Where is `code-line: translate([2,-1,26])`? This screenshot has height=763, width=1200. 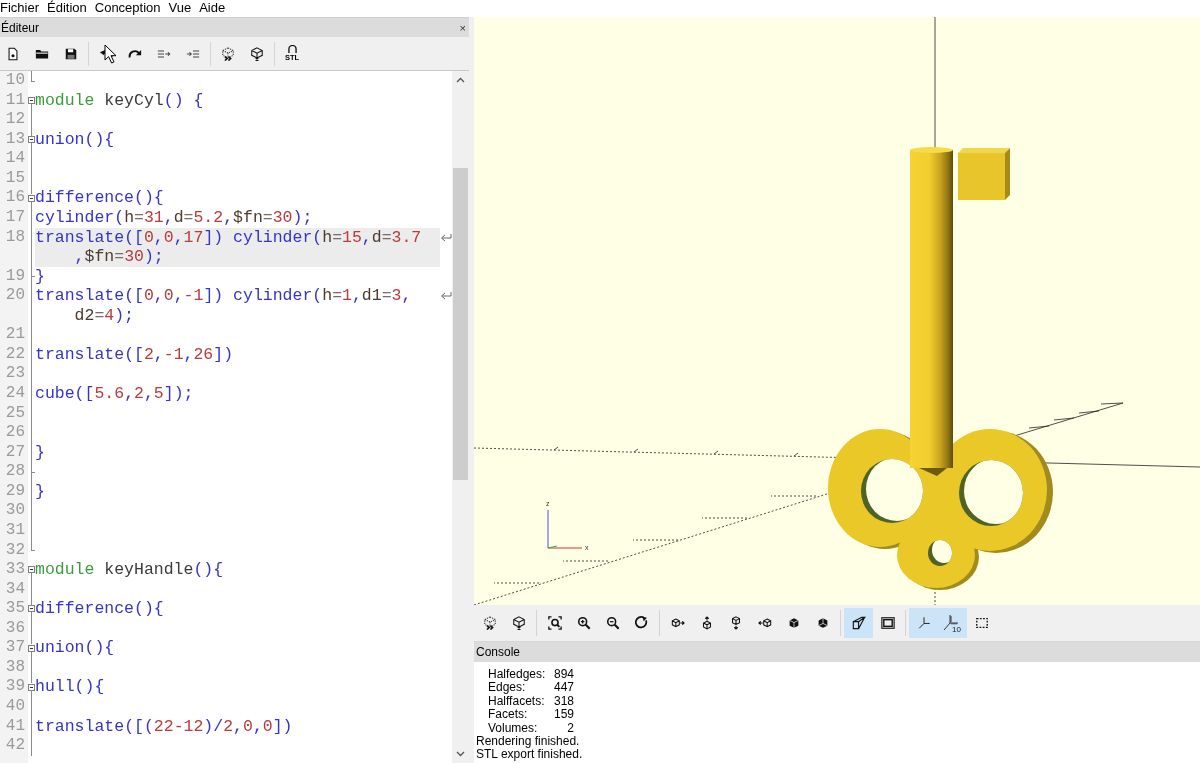
code-line: translate([2,-1,26]) is located at coordinates (135, 354).